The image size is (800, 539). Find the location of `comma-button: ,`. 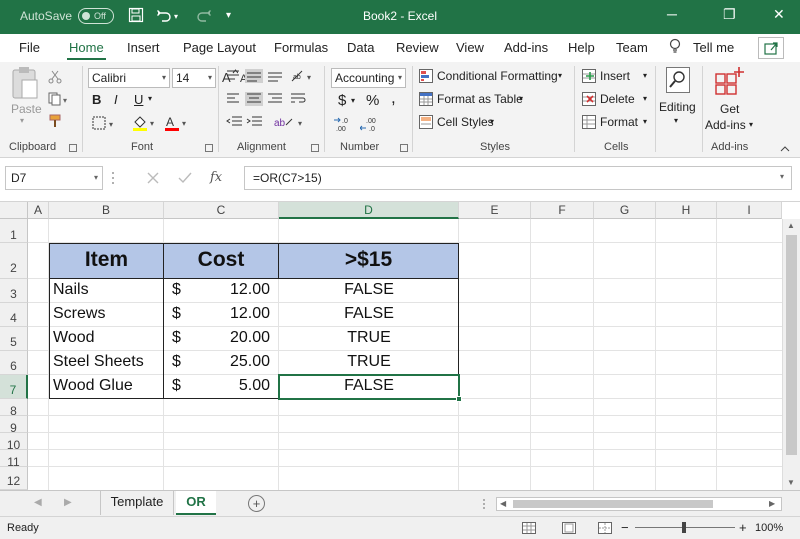

comma-button: , is located at coordinates (393, 98).